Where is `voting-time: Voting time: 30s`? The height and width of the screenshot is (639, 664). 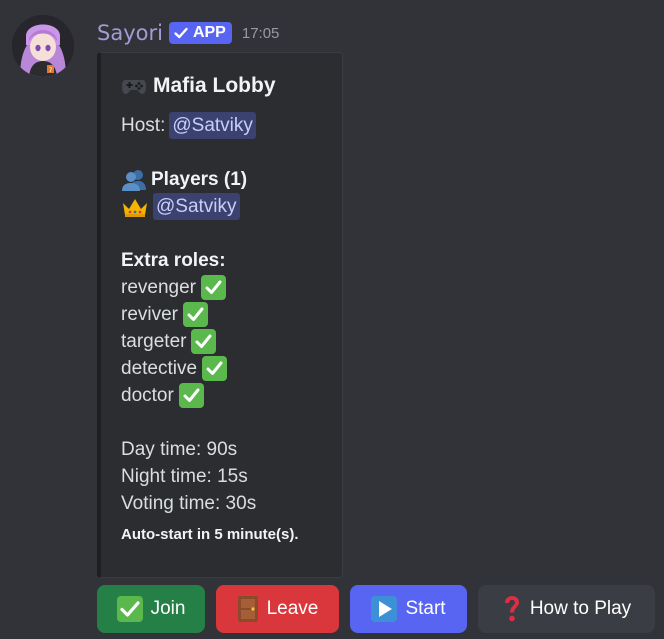
voting-time: Voting time: 30s is located at coordinates (189, 503).